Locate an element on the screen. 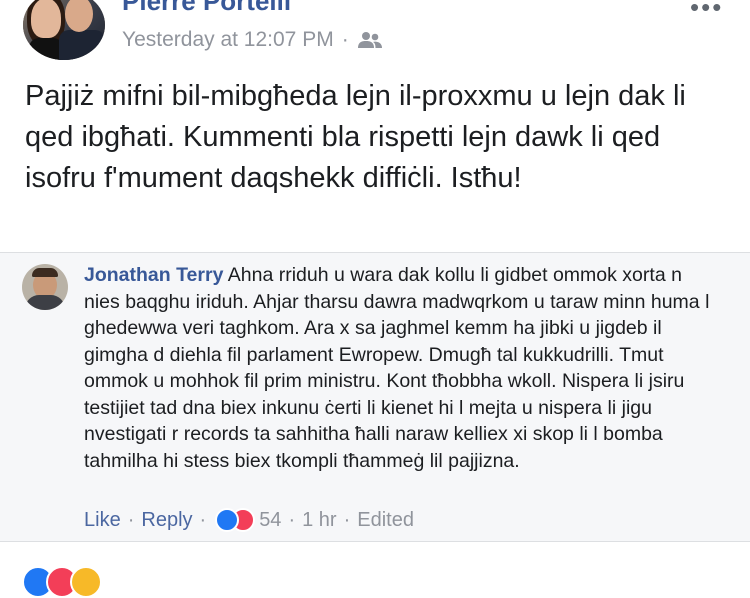 The height and width of the screenshot is (598, 750). reply-button: Reply is located at coordinates (166, 520).